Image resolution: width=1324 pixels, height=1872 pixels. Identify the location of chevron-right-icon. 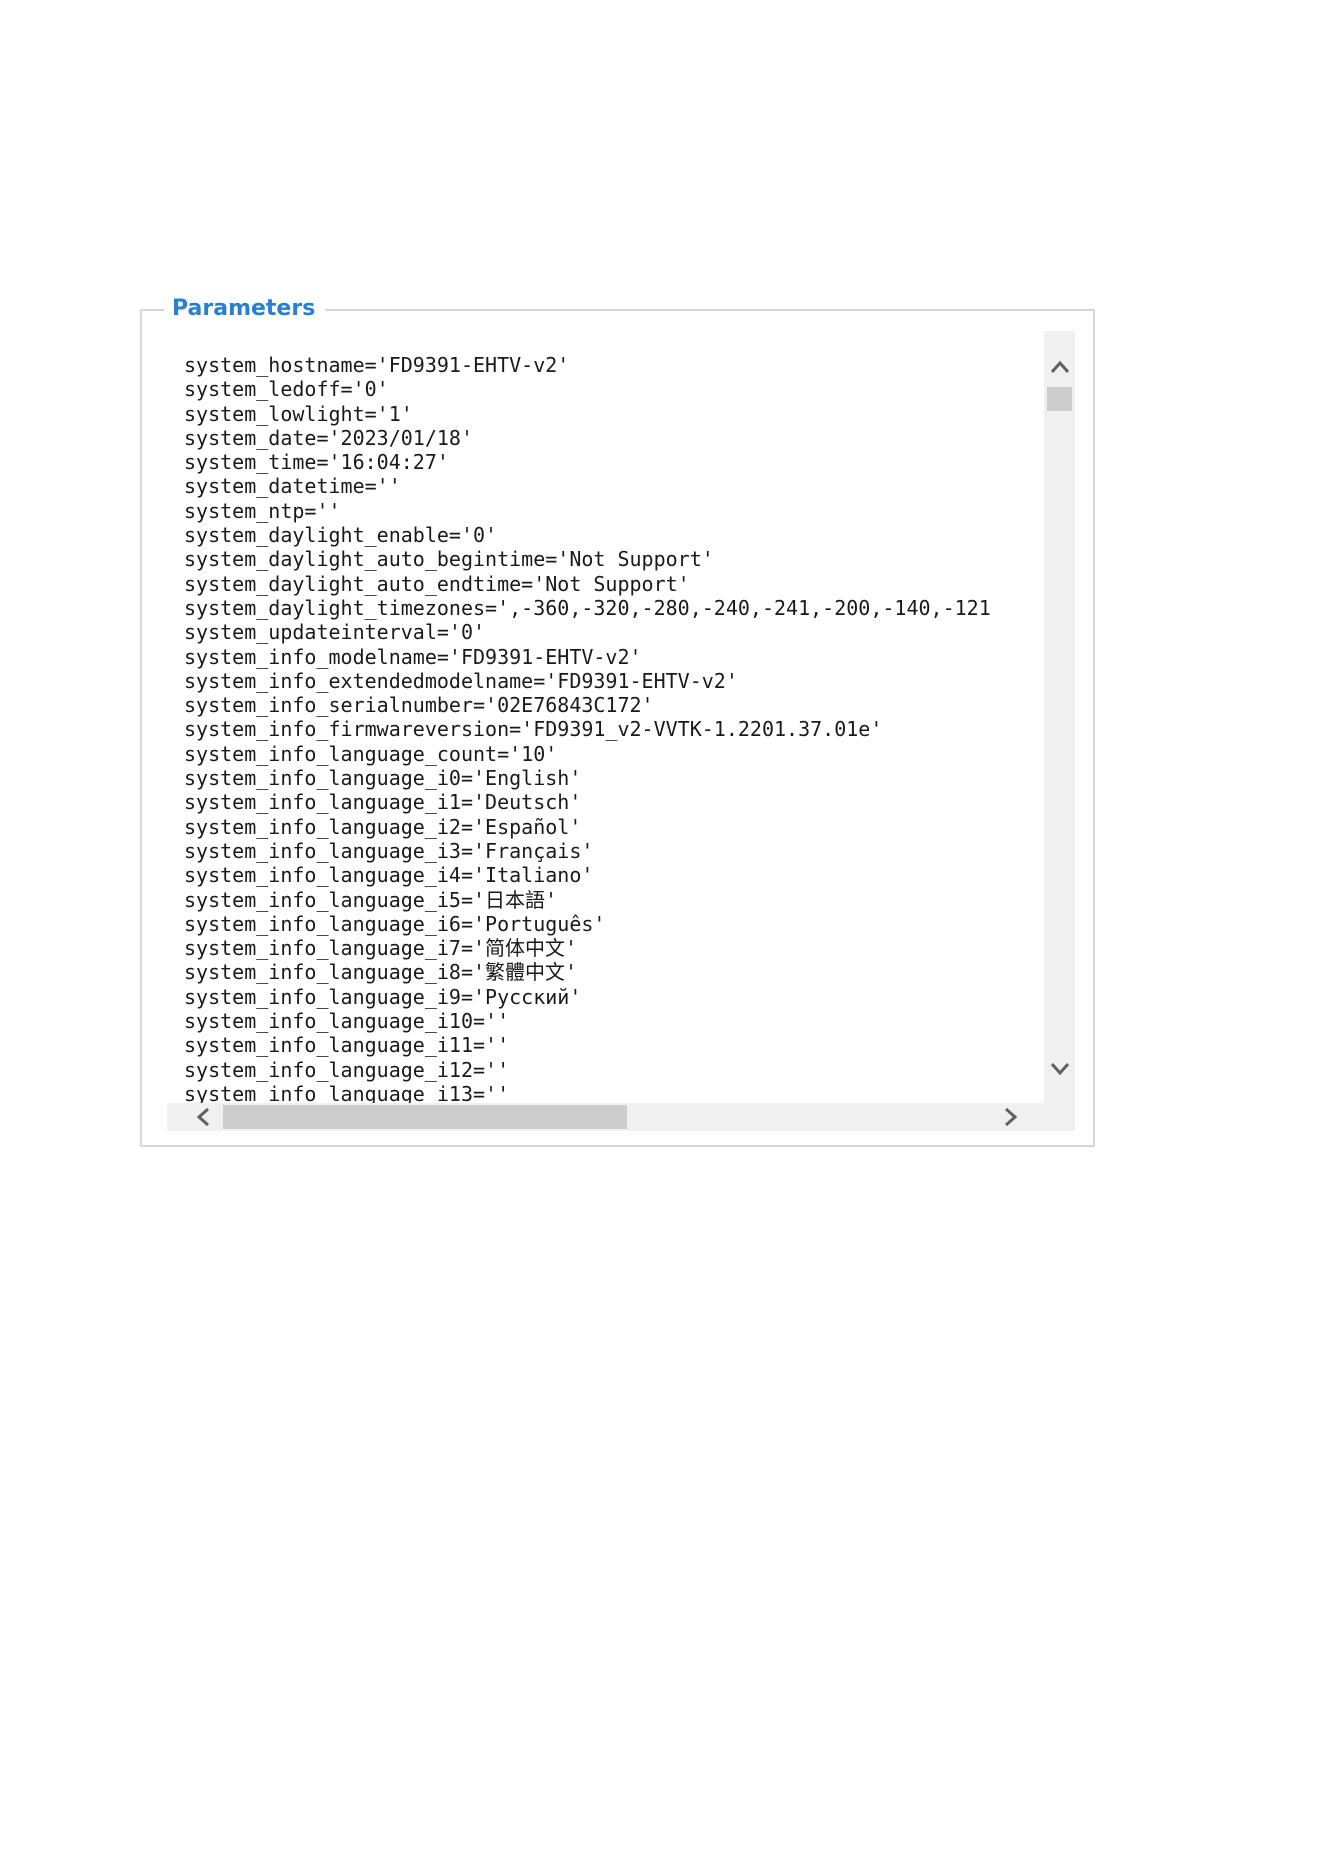
(1010, 1116).